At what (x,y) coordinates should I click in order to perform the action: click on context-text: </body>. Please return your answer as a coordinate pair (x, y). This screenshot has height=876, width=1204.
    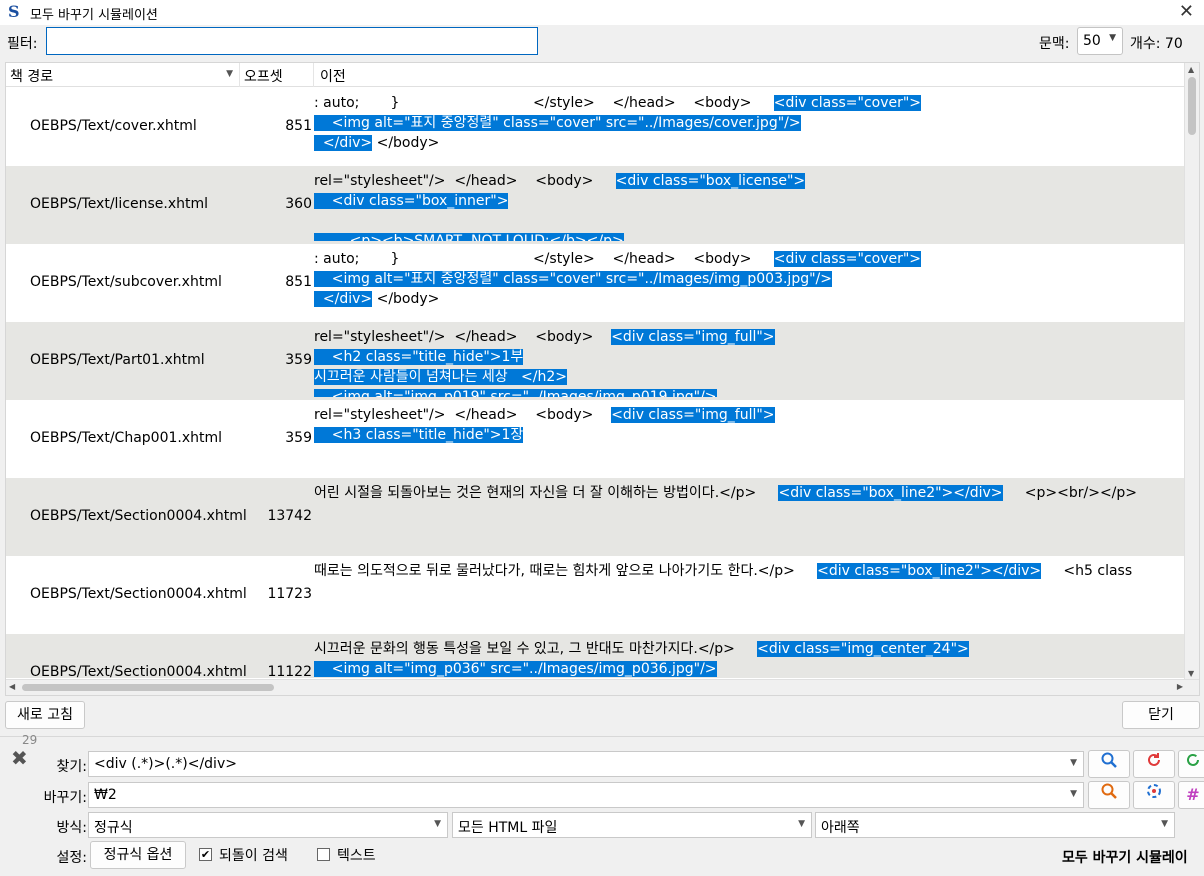
    Looking at the image, I should click on (406, 143).